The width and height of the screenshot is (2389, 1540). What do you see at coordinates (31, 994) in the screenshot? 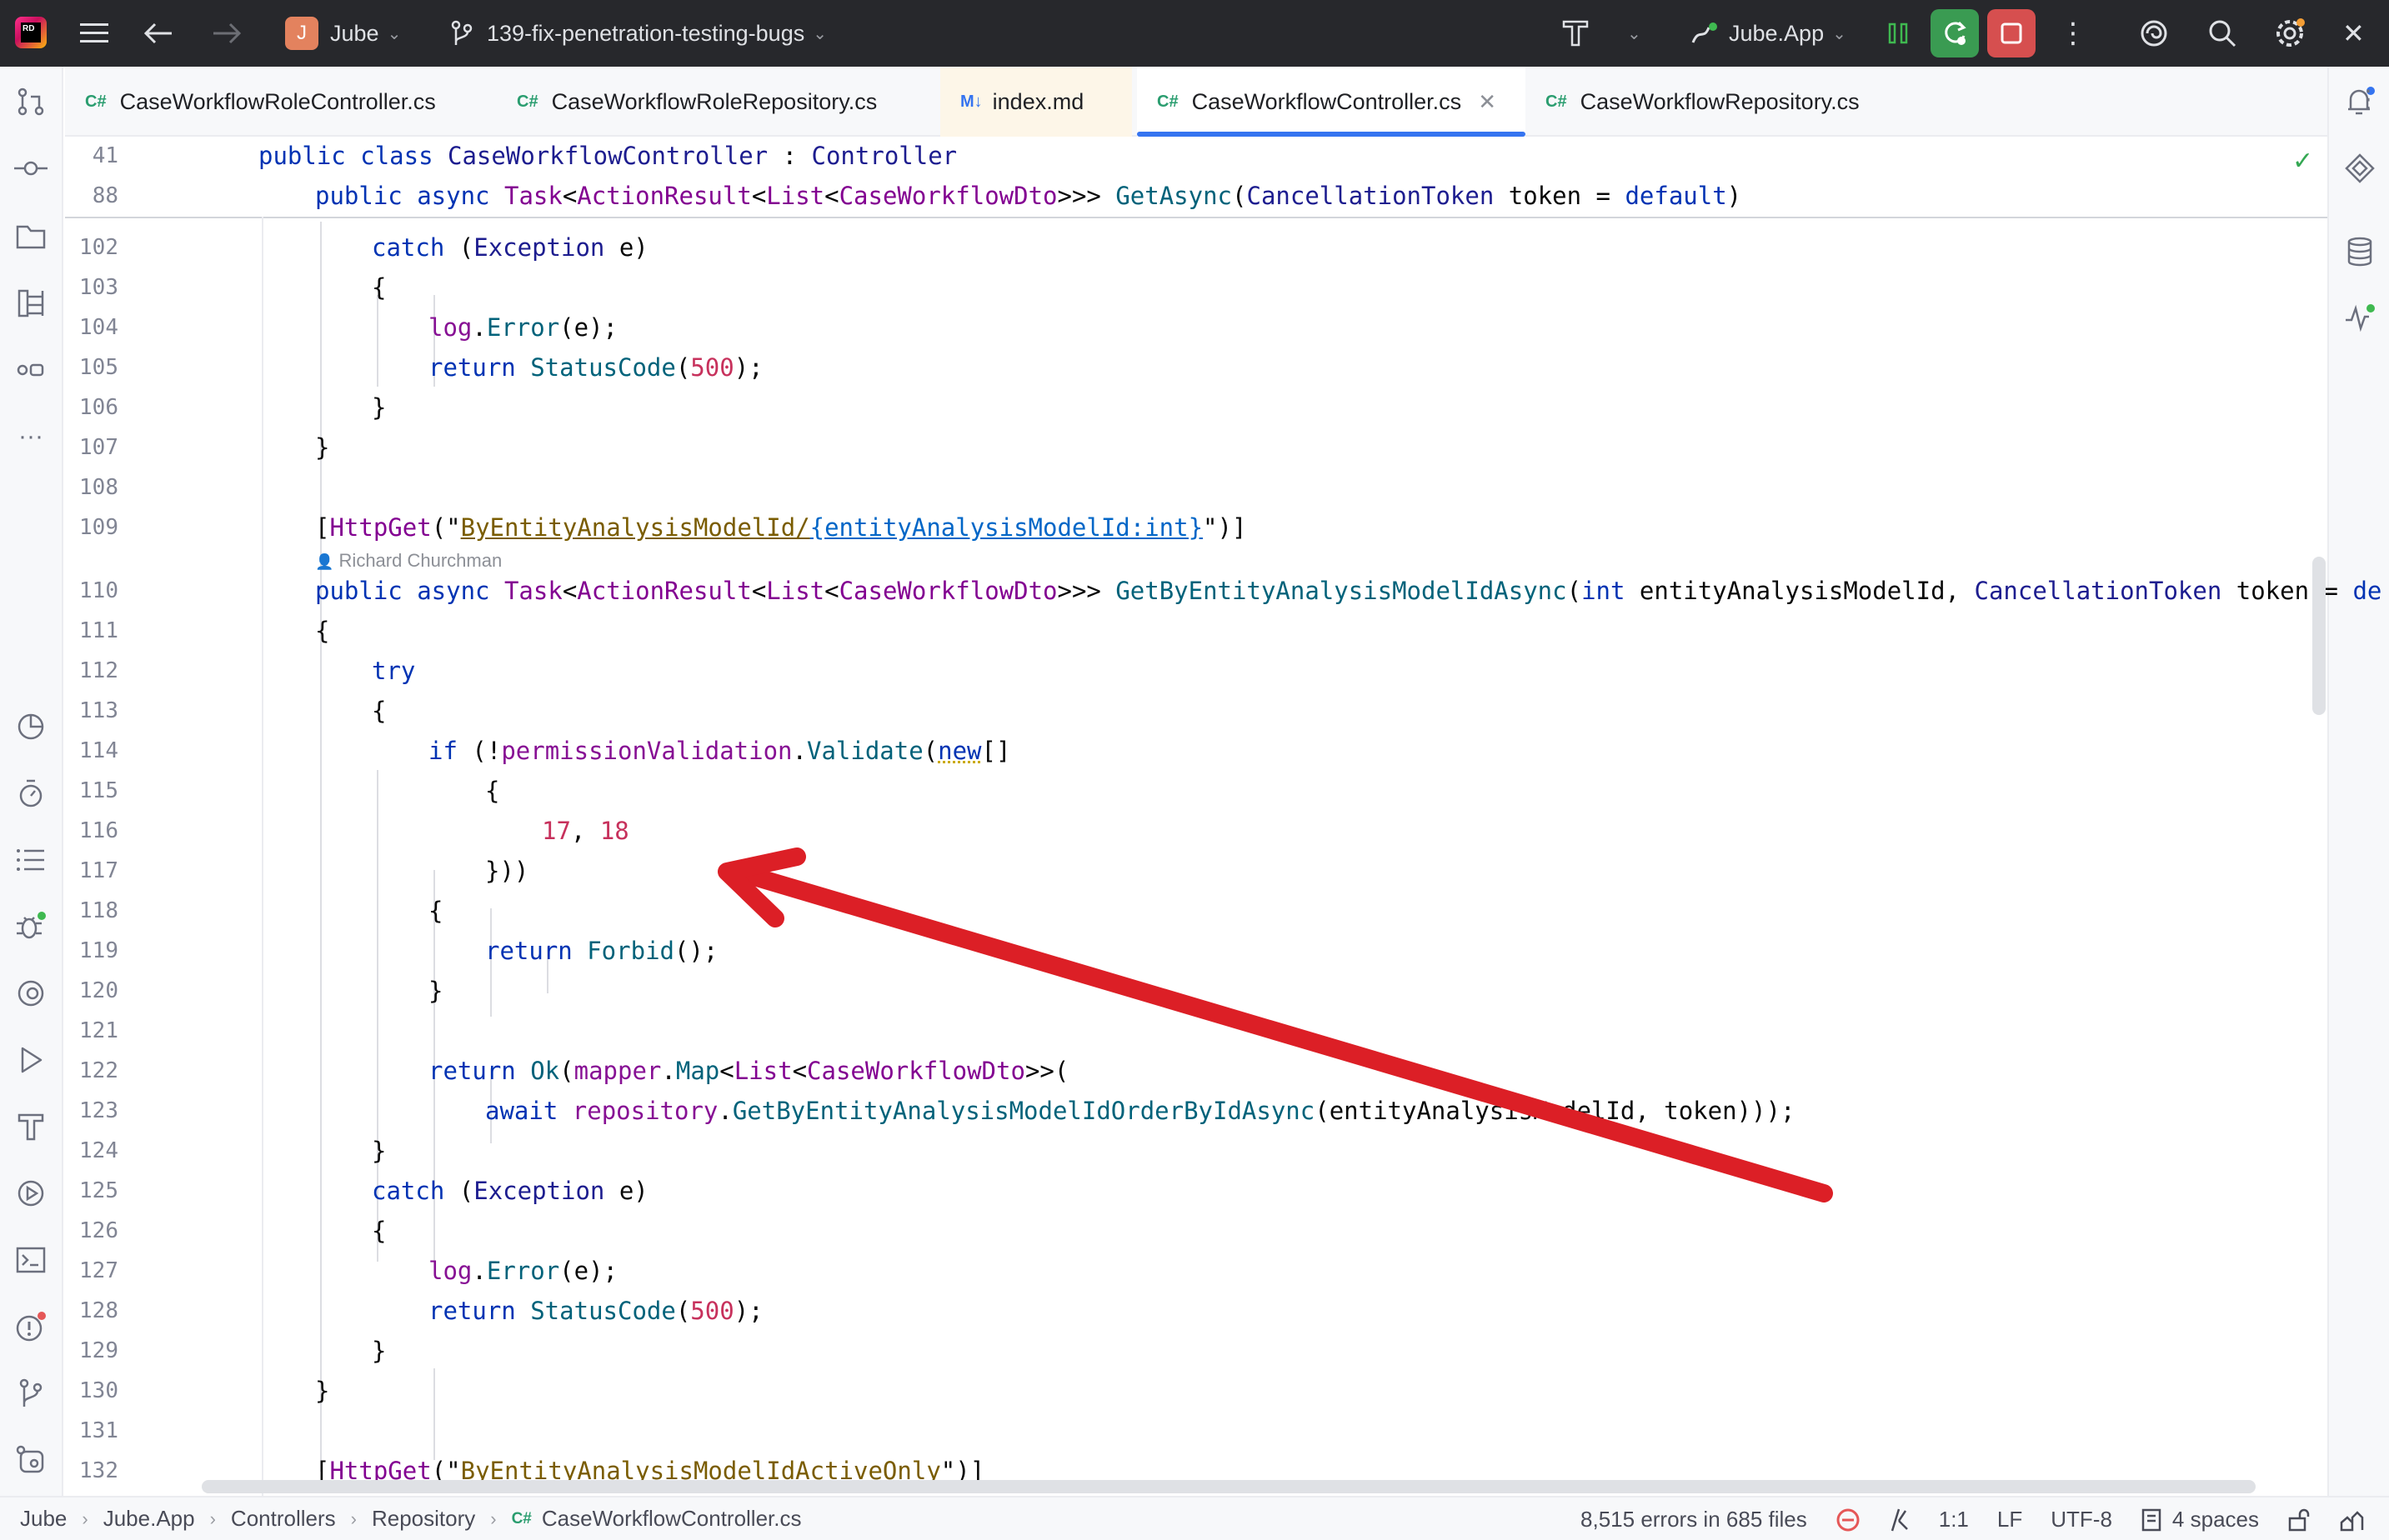
I see `services-tool-button` at bounding box center [31, 994].